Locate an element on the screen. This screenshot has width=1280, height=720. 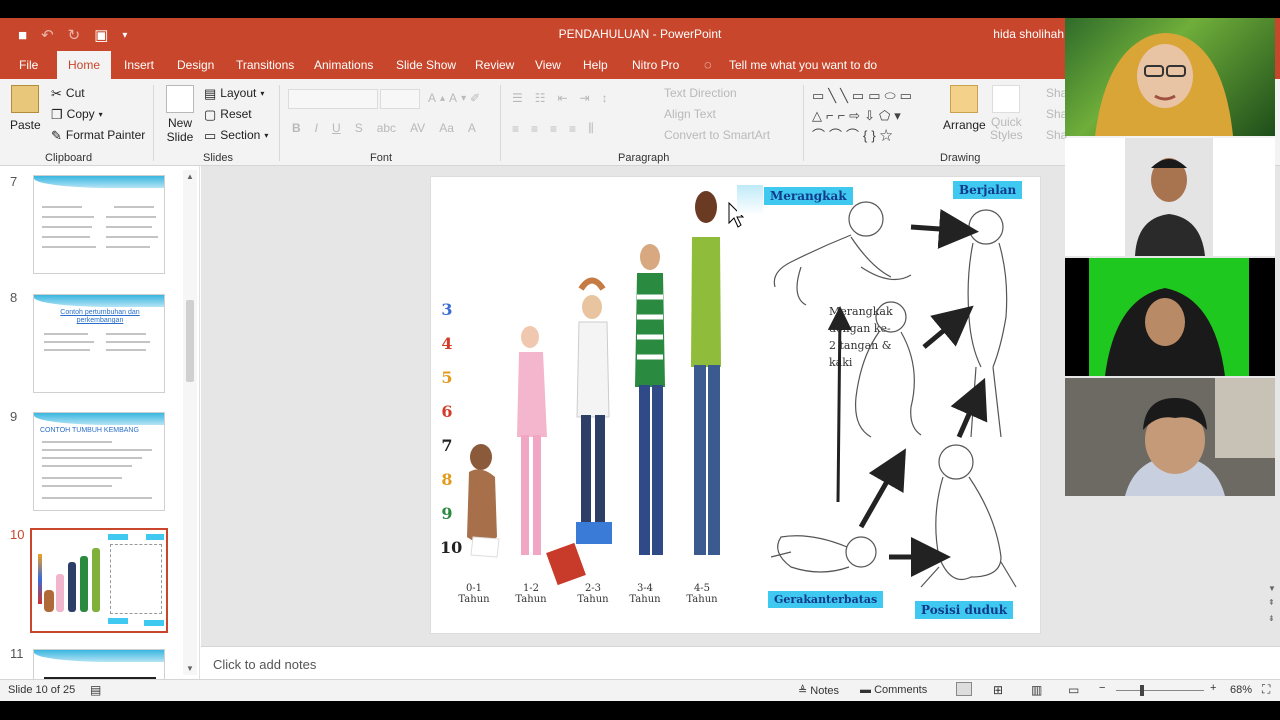
paragraph-group-label: Paragraph is located at coordinates (644, 158).